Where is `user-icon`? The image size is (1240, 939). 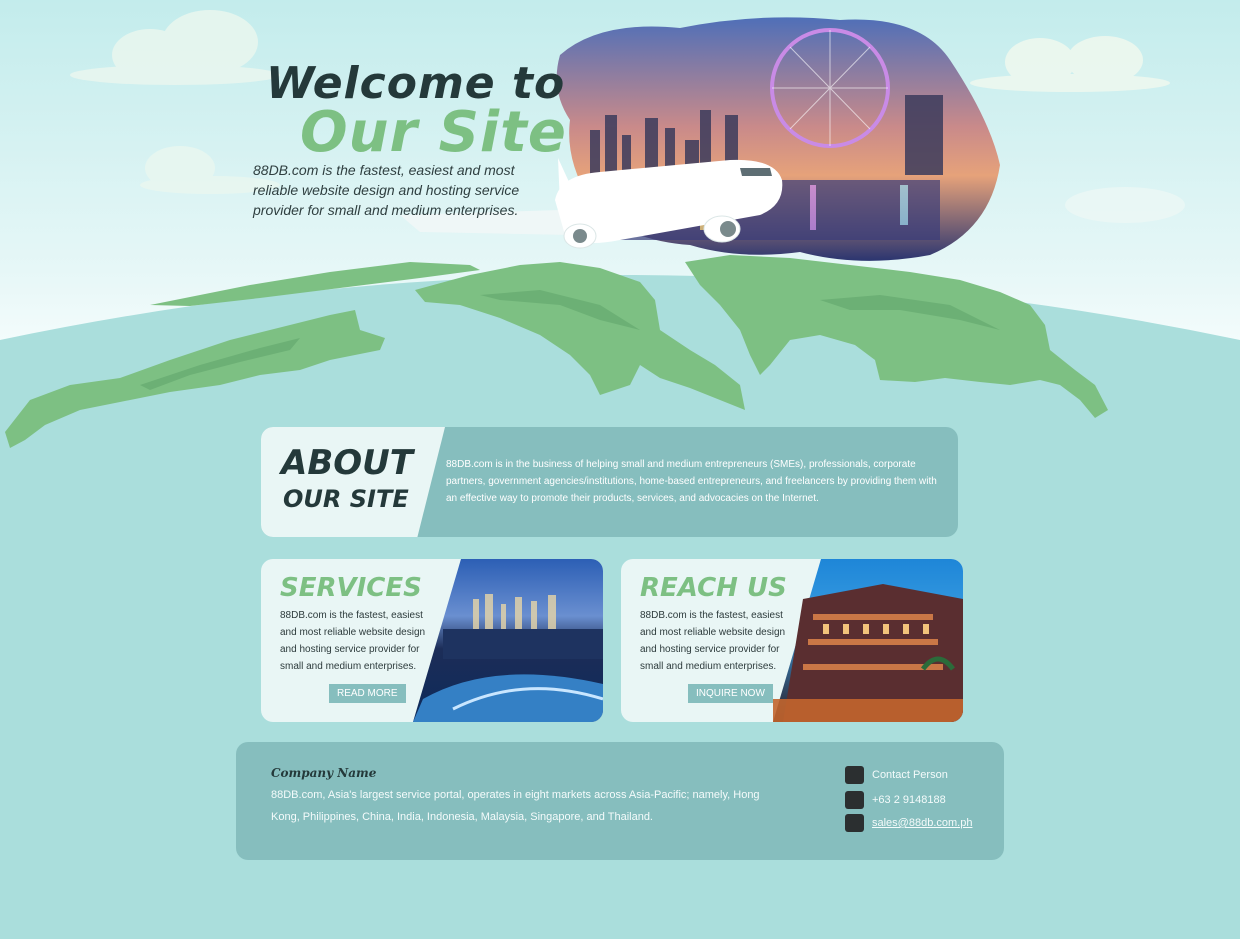 user-icon is located at coordinates (854, 775).